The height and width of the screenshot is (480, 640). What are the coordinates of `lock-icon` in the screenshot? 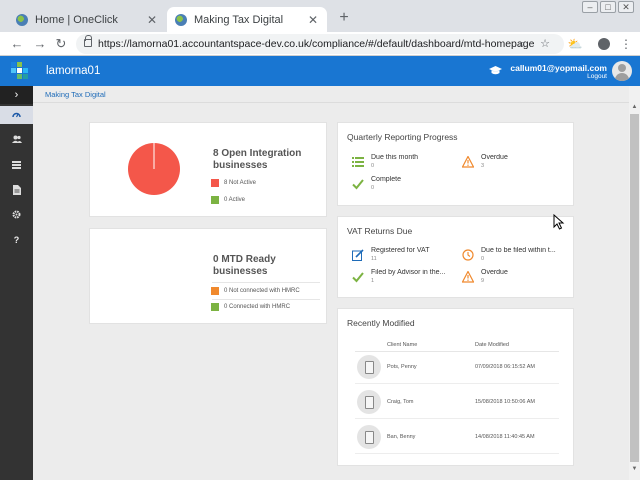 It's located at (88, 41).